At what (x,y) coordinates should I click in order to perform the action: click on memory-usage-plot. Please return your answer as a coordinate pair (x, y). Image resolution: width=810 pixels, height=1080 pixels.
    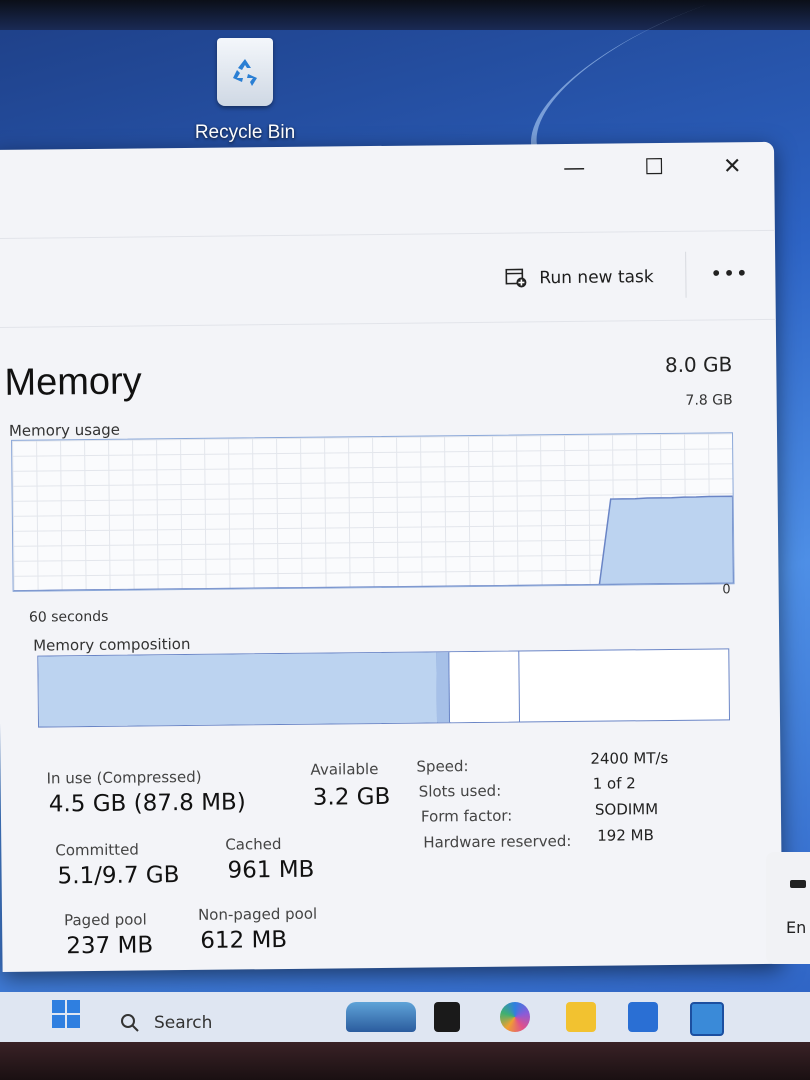
    Looking at the image, I should click on (373, 543).